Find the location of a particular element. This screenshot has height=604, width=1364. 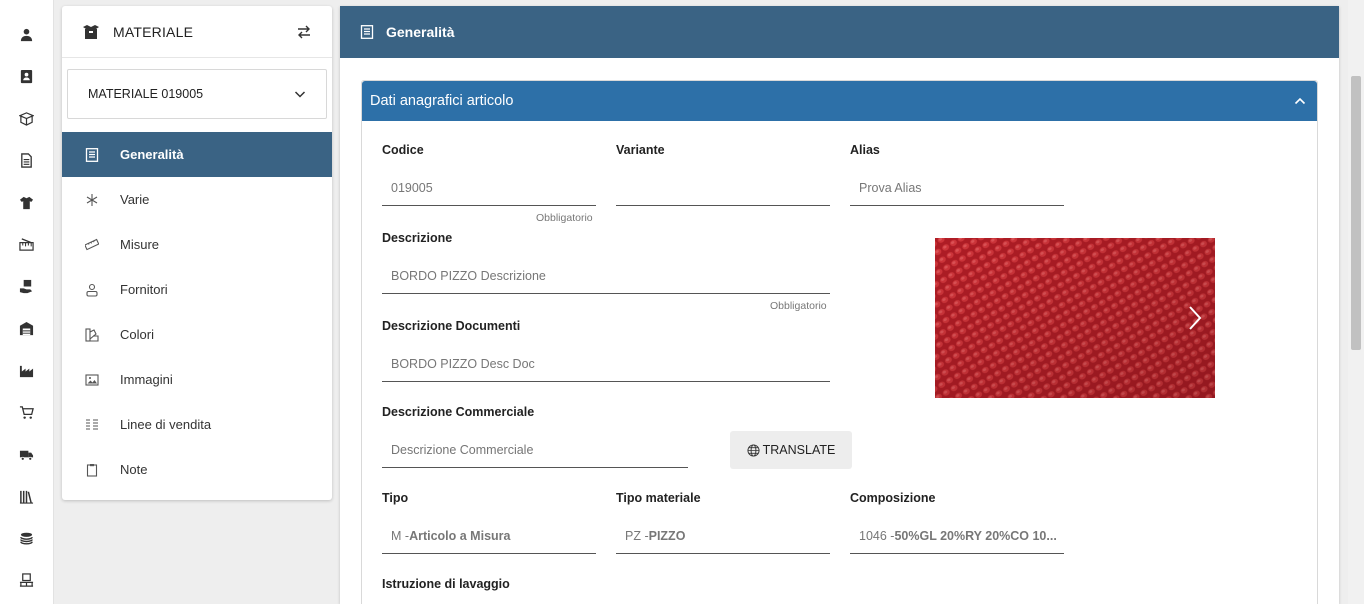

descrizione-label: Descrizione is located at coordinates (417, 238).